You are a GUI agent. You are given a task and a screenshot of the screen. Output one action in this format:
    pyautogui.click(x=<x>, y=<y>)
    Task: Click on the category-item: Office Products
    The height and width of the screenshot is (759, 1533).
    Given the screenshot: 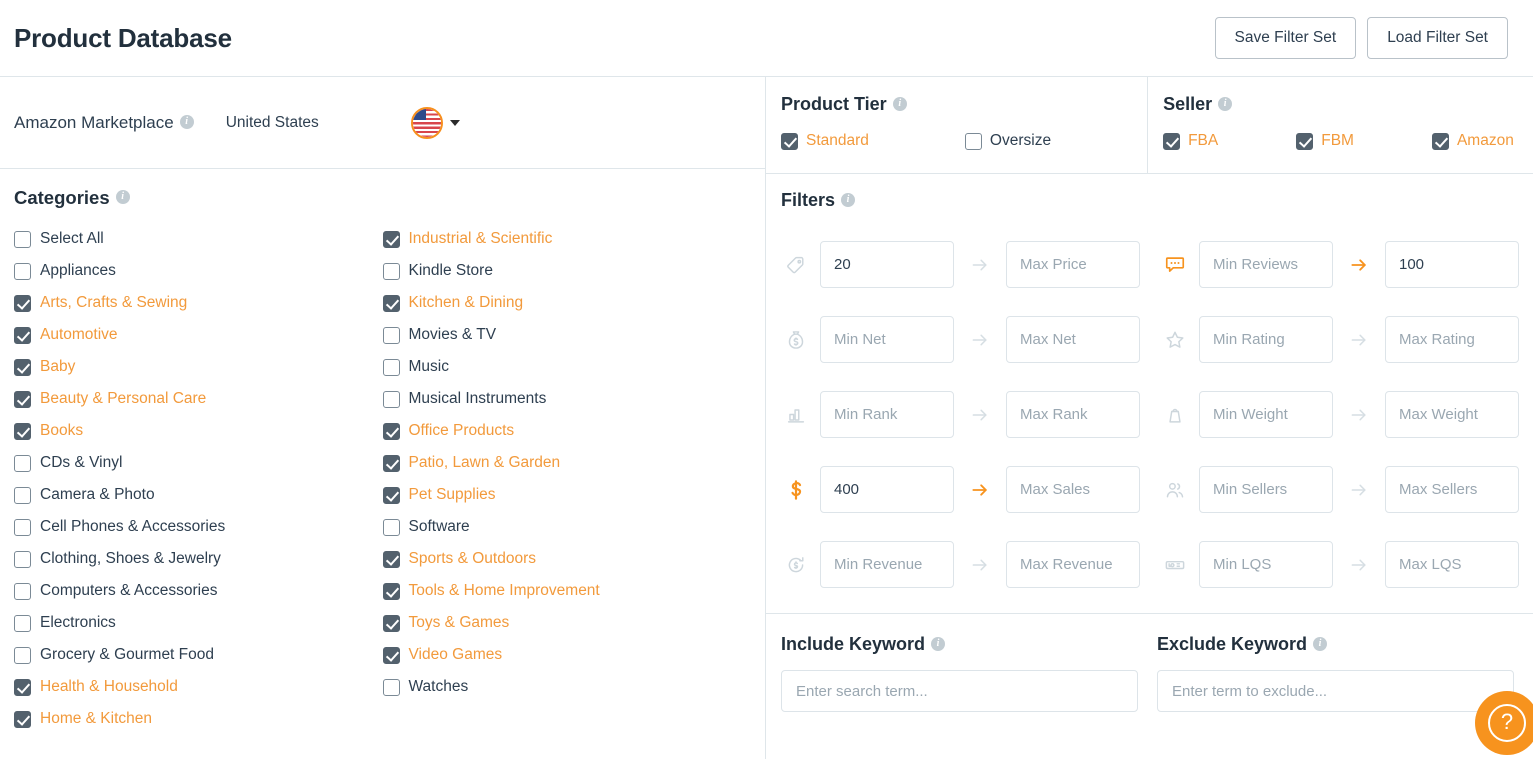 What is the action you would take?
    pyautogui.click(x=567, y=431)
    